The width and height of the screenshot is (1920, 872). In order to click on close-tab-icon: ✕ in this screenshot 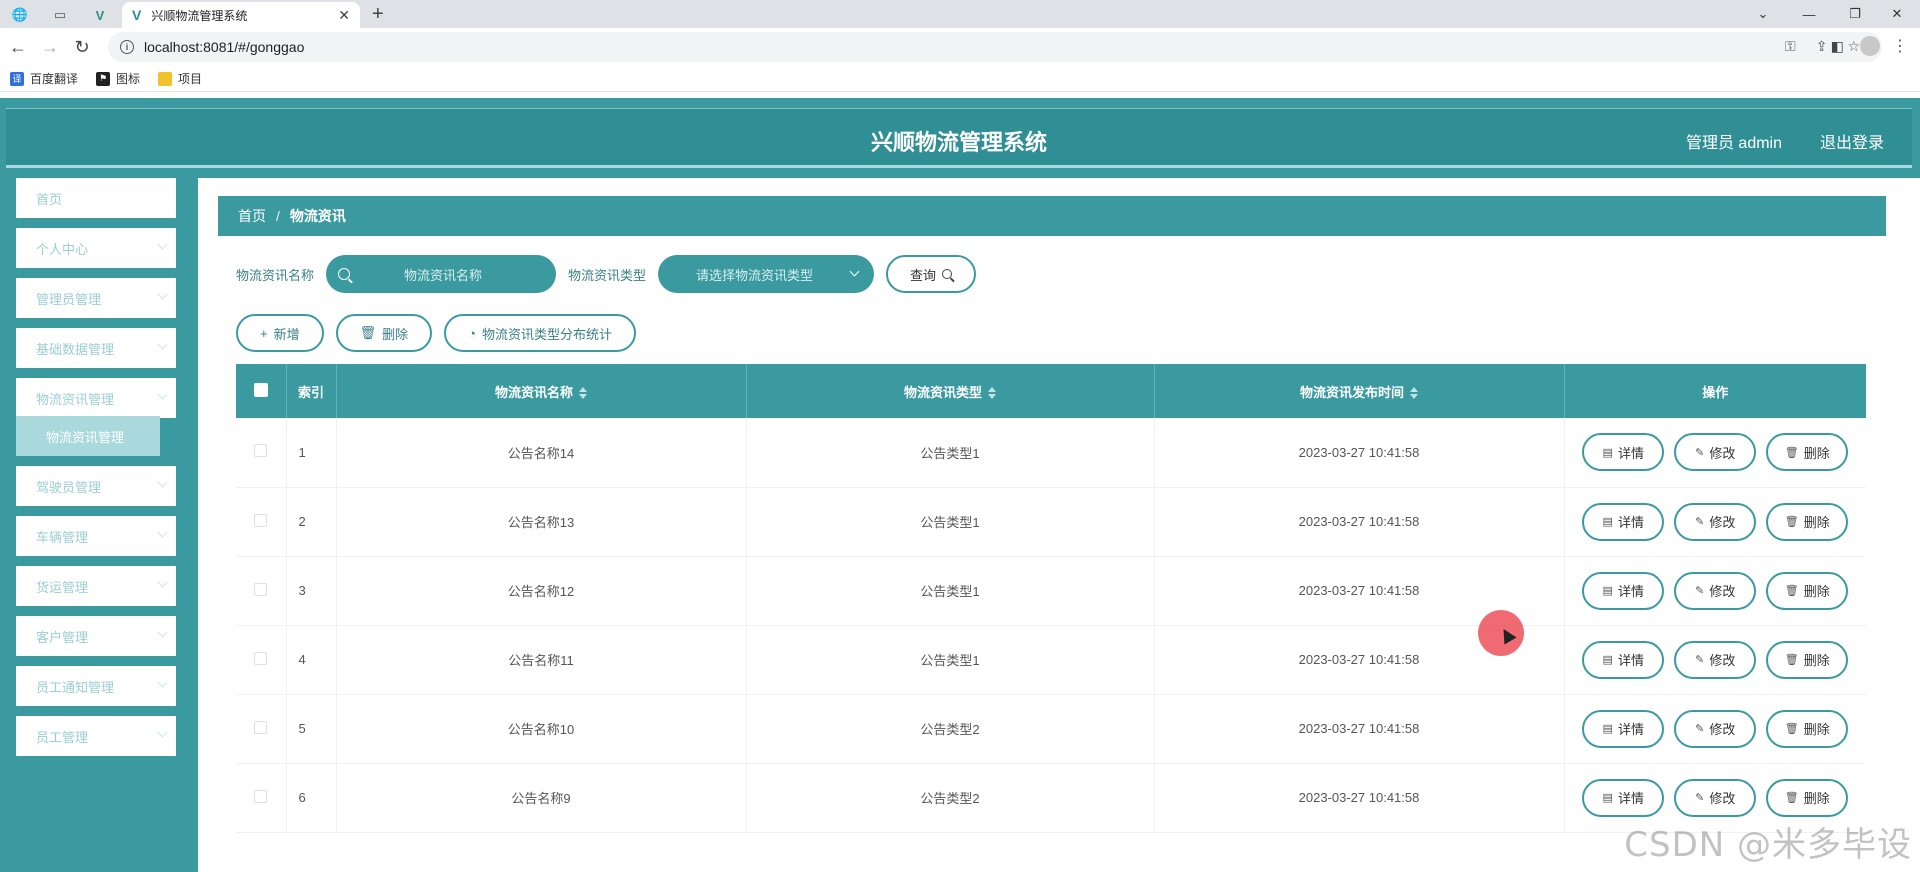, I will do `click(344, 15)`.